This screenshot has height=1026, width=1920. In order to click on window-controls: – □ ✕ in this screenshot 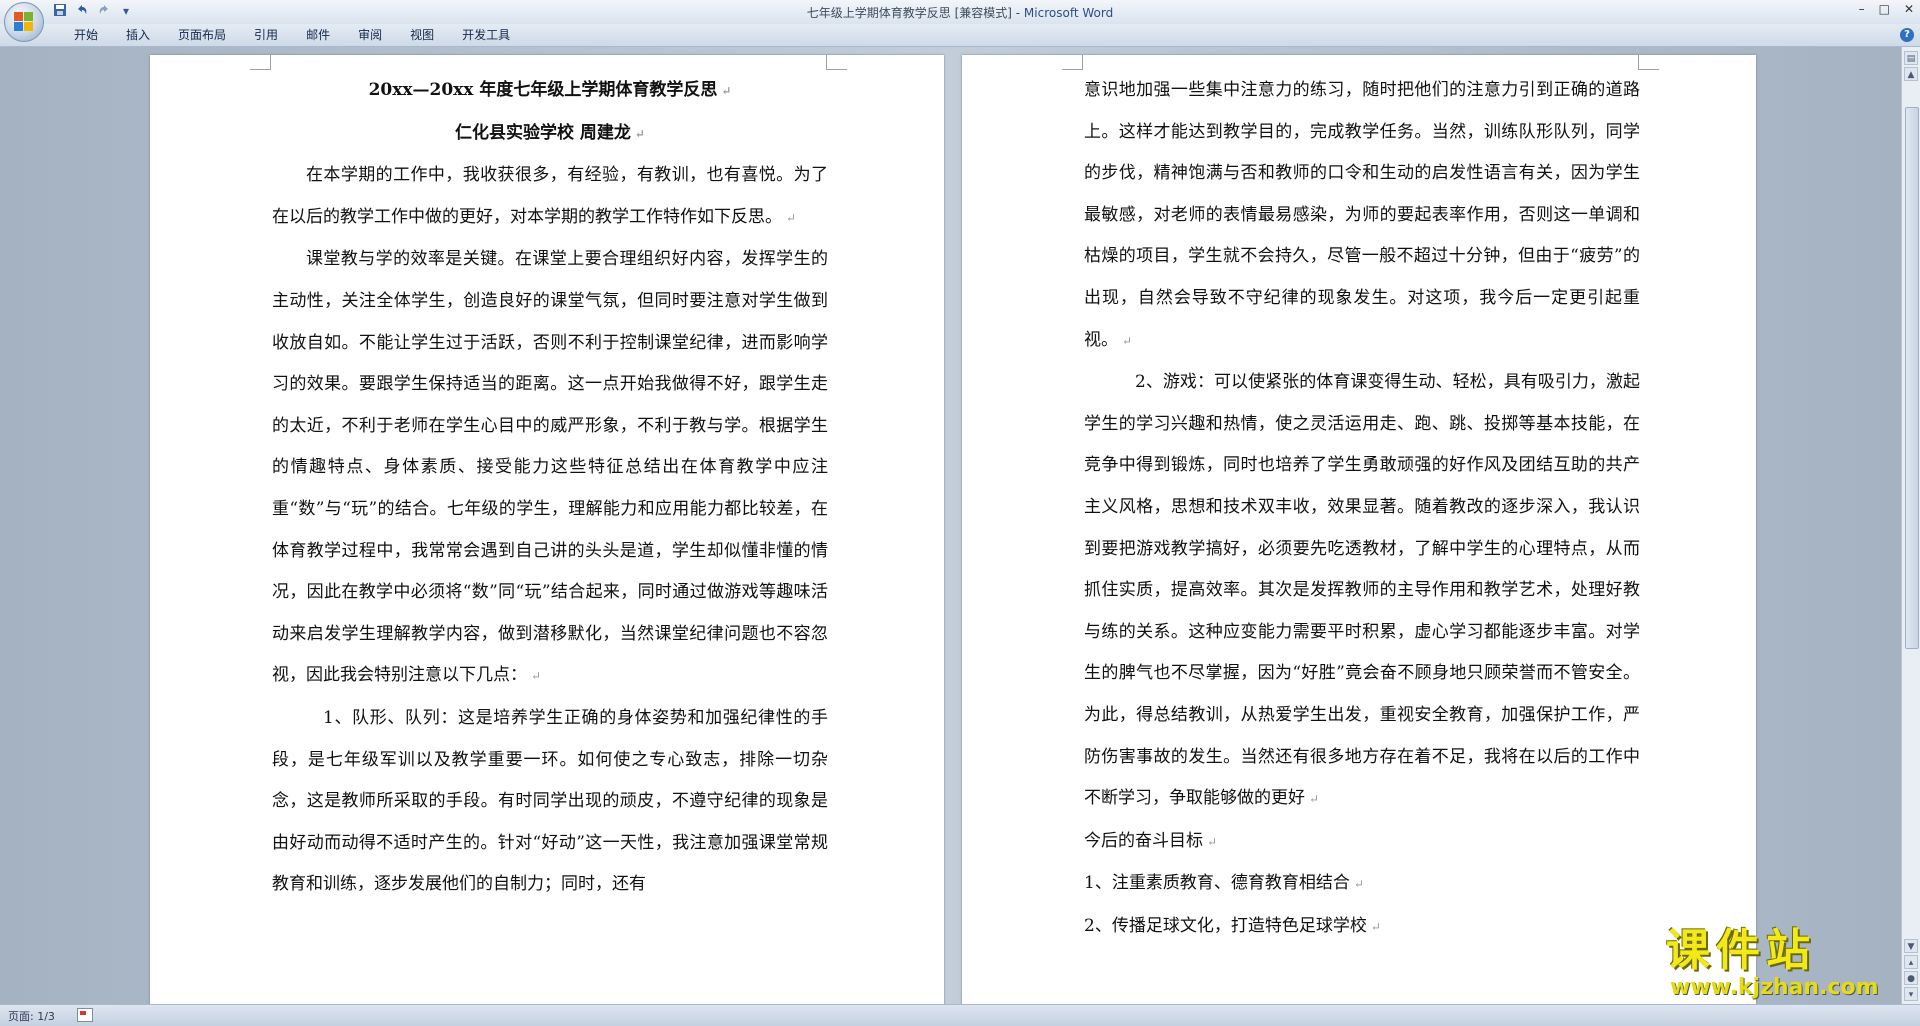, I will do `click(1886, 9)`.